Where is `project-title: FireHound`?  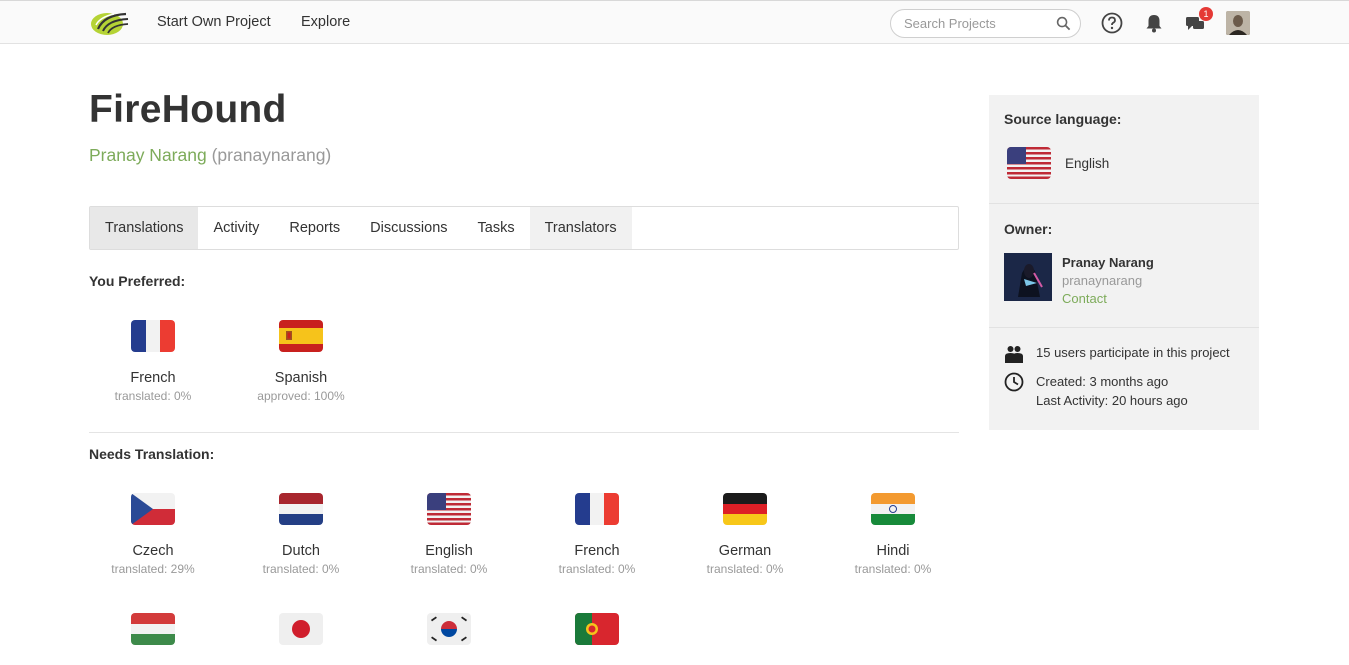
project-title: FireHound is located at coordinates (188, 109).